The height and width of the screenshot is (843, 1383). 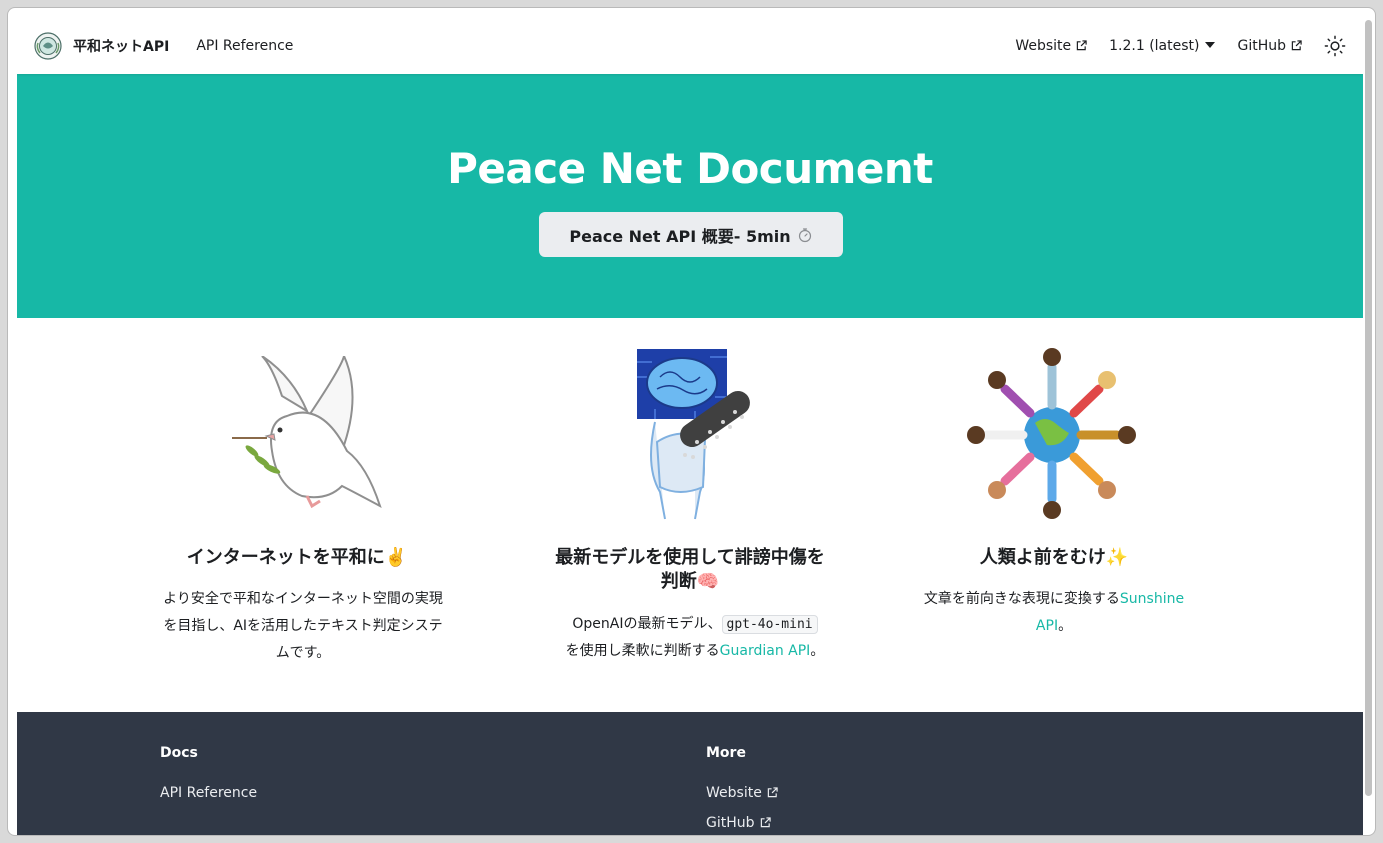 What do you see at coordinates (690, 557) in the screenshot?
I see `feature-title-line1: 最新モデルを使用して誹謗中傷を` at bounding box center [690, 557].